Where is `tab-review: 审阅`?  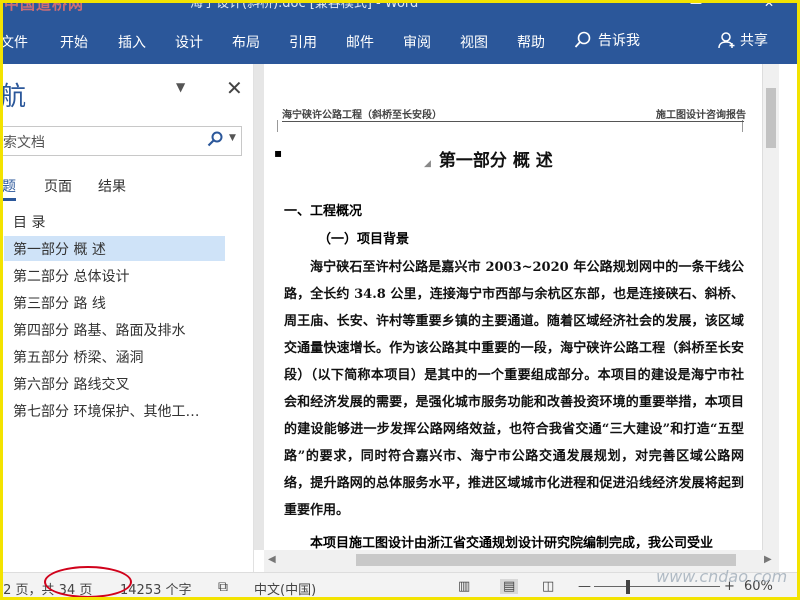 tab-review: 审阅 is located at coordinates (417, 42).